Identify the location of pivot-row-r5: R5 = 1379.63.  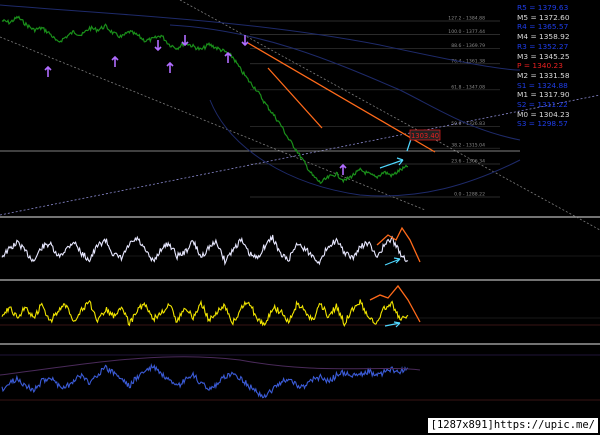
(558, 8).